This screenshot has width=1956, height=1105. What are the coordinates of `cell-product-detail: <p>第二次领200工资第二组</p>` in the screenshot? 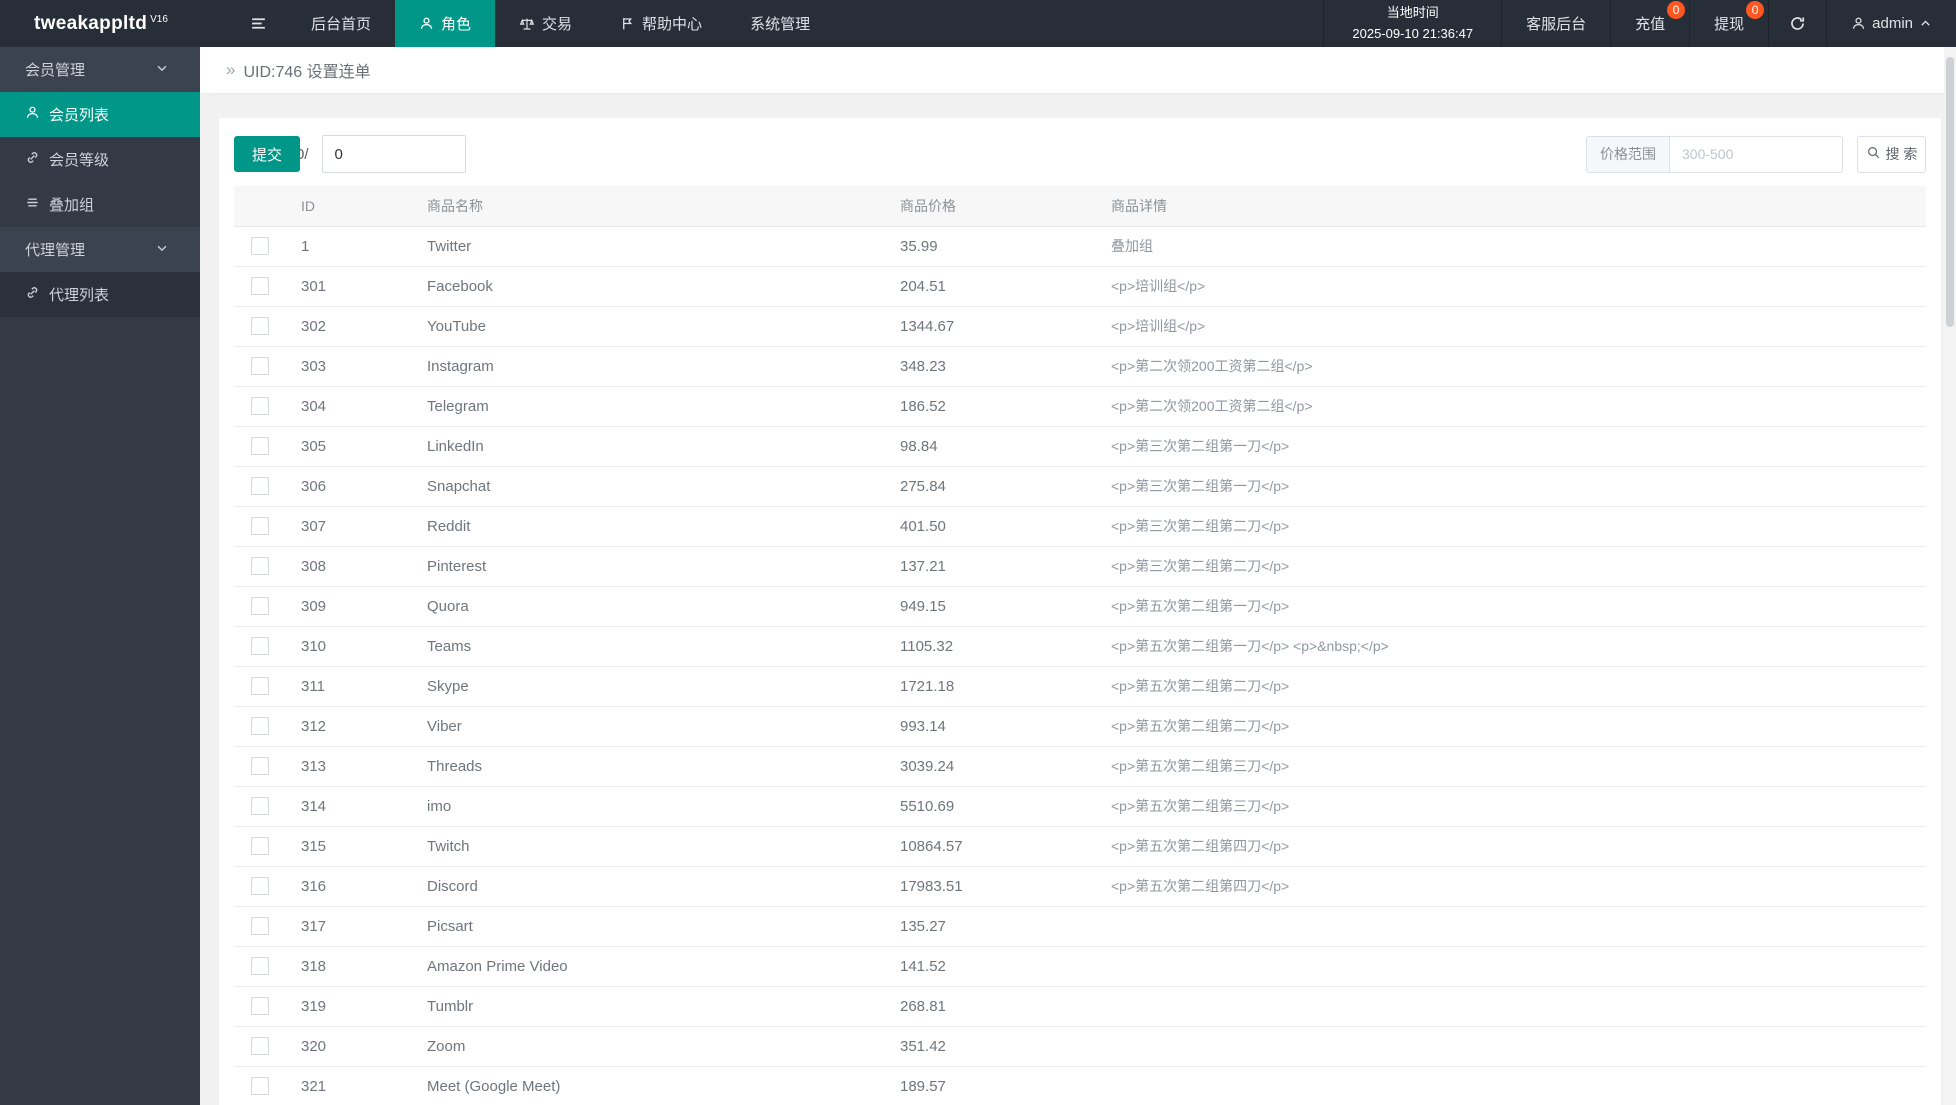 It's located at (1513, 406).